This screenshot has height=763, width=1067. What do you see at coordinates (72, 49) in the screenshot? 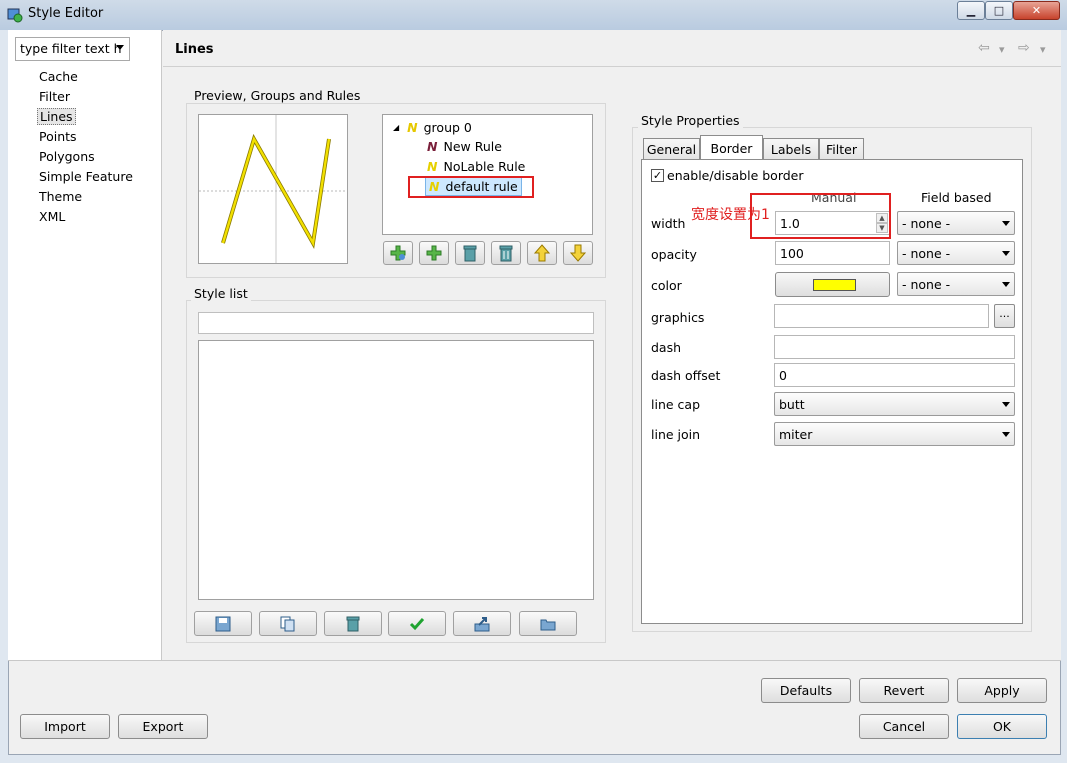
I see `filter-combo: type filter text h` at bounding box center [72, 49].